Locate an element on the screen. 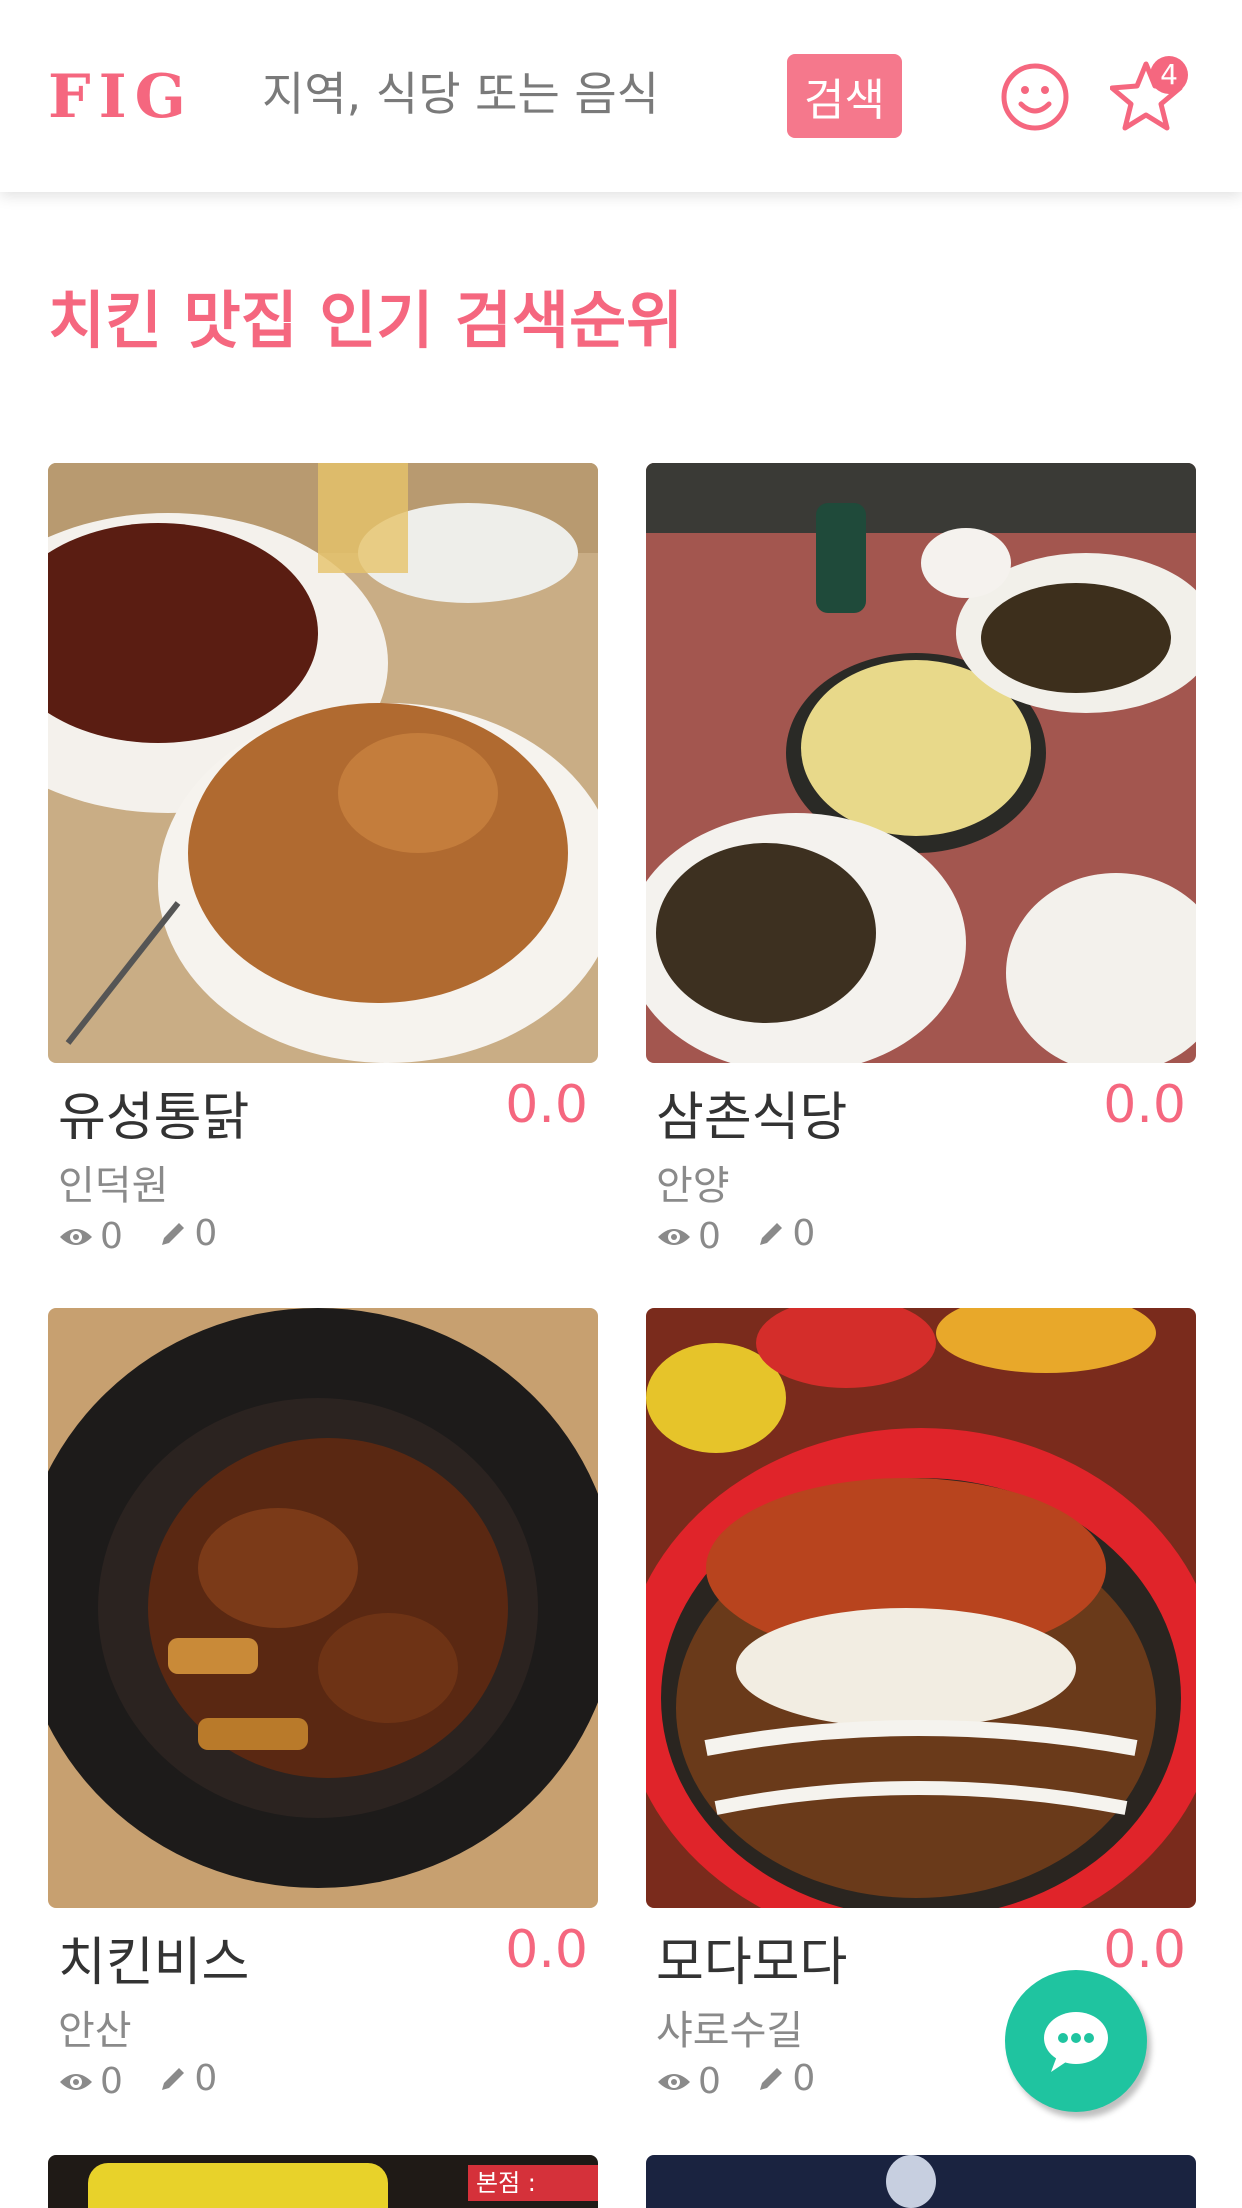 The width and height of the screenshot is (1242, 2208). sign-lettering is located at coordinates (238, 2185).